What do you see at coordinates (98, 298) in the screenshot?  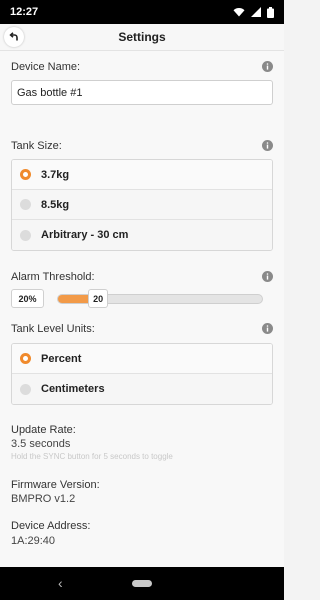 I see `threshold-slider-handle: 20` at bounding box center [98, 298].